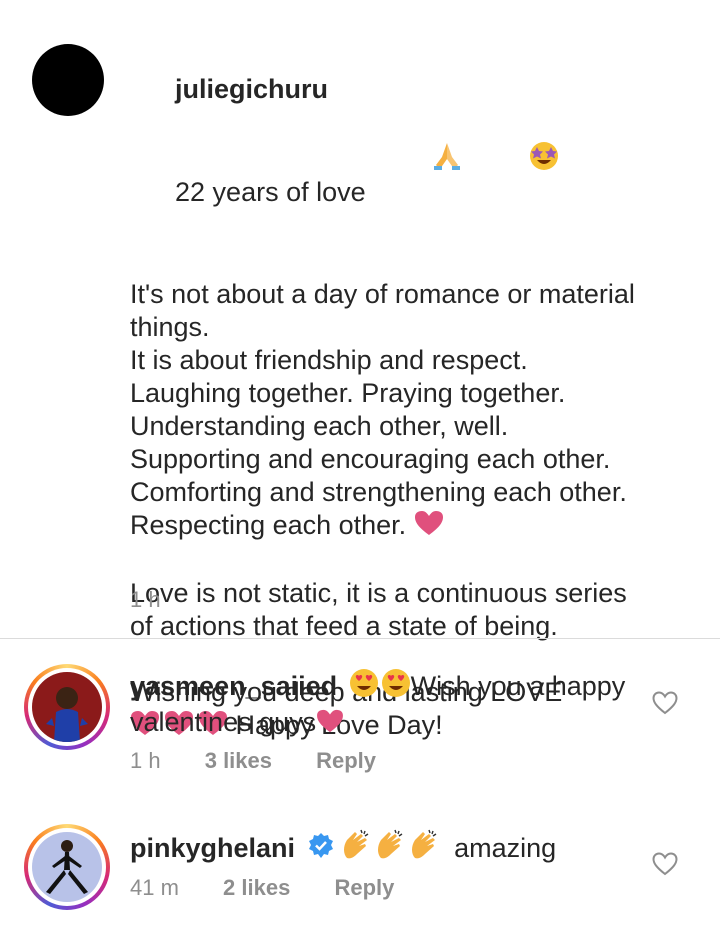 This screenshot has height=934, width=720. Describe the element at coordinates (270, 192) in the screenshot. I see `caption-headline: 22 years of love` at that location.